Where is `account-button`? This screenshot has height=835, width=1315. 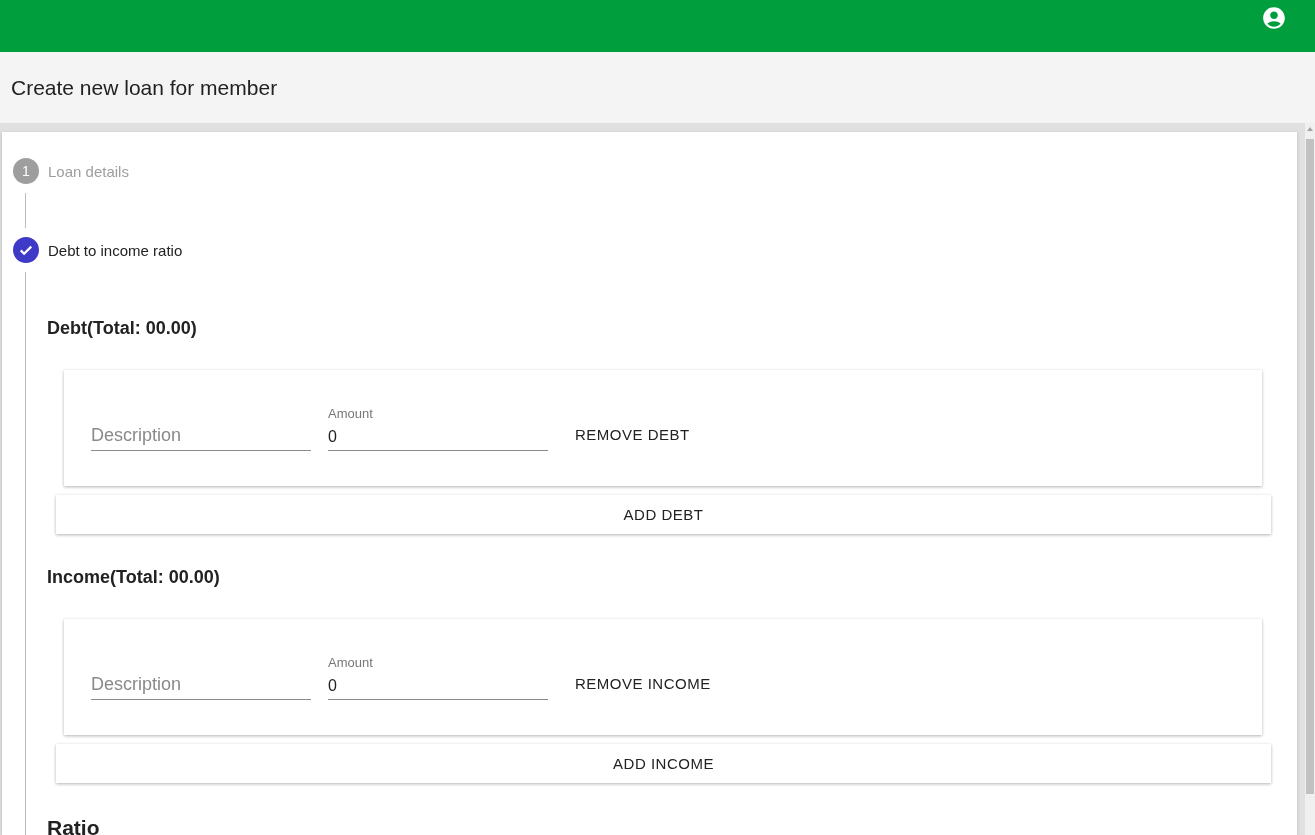 account-button is located at coordinates (1274, 18).